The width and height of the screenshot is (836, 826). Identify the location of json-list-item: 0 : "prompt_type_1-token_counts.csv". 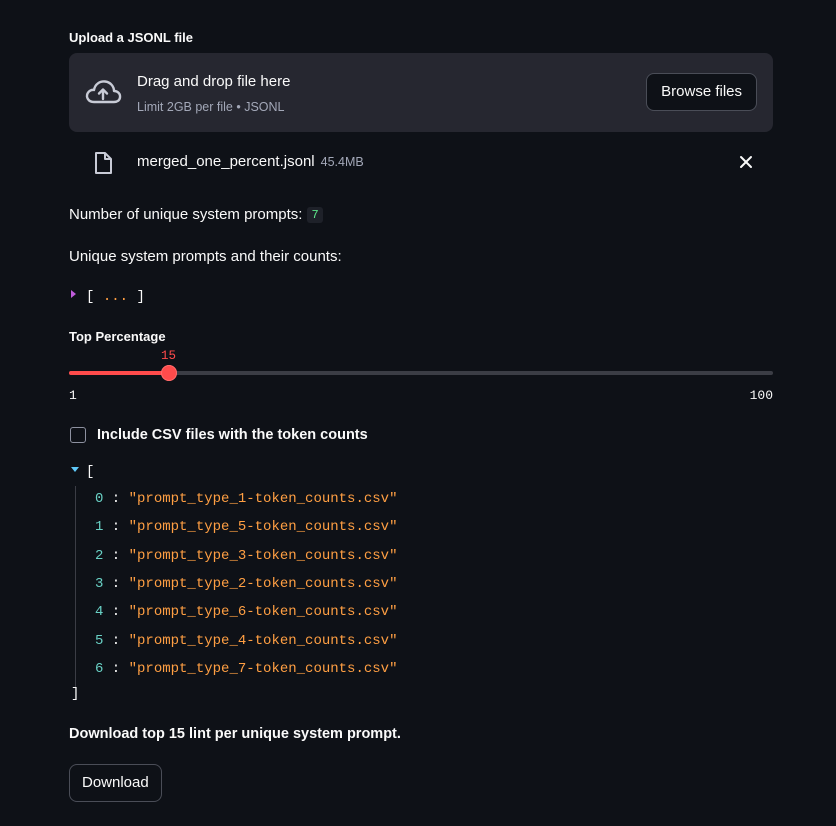
(246, 501).